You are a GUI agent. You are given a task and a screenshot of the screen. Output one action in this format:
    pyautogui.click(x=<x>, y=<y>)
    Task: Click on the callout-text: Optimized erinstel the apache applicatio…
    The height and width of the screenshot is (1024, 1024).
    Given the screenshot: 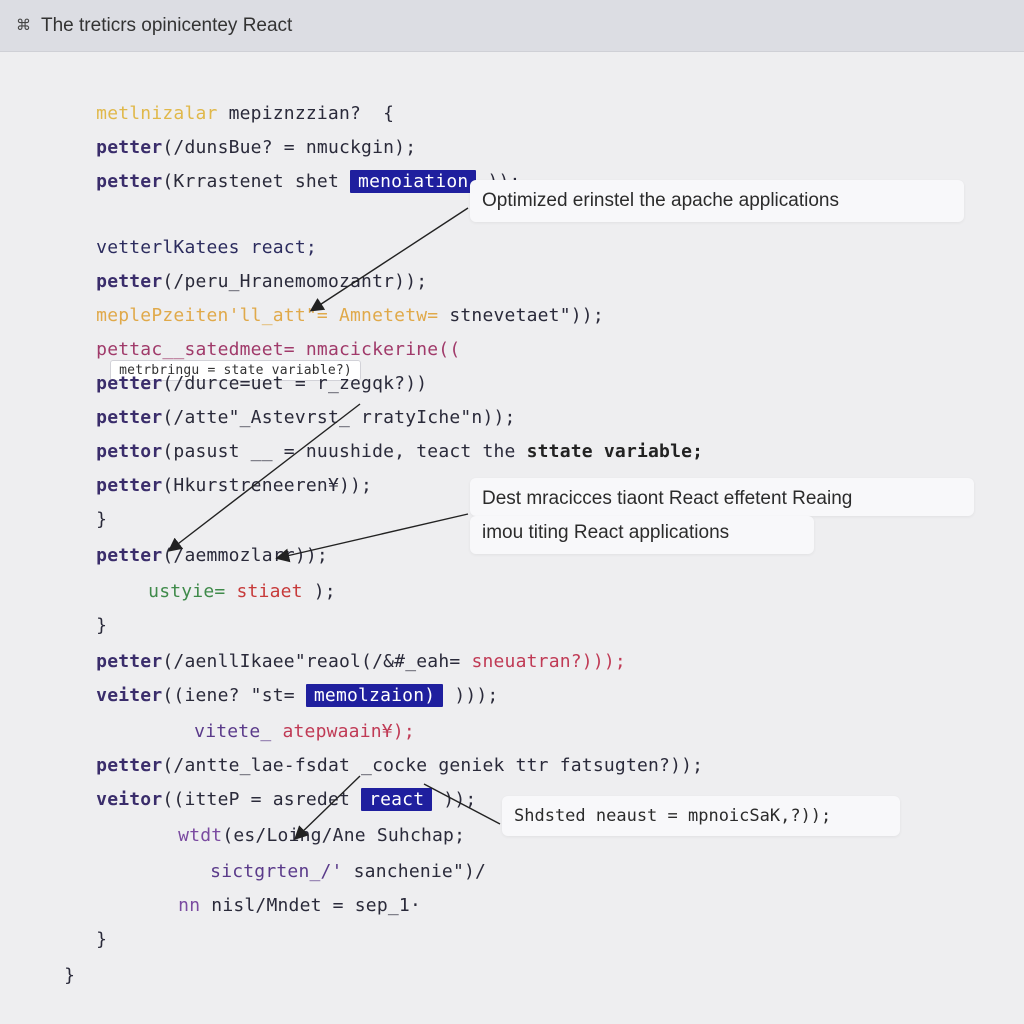 What is the action you would take?
    pyautogui.click(x=660, y=200)
    